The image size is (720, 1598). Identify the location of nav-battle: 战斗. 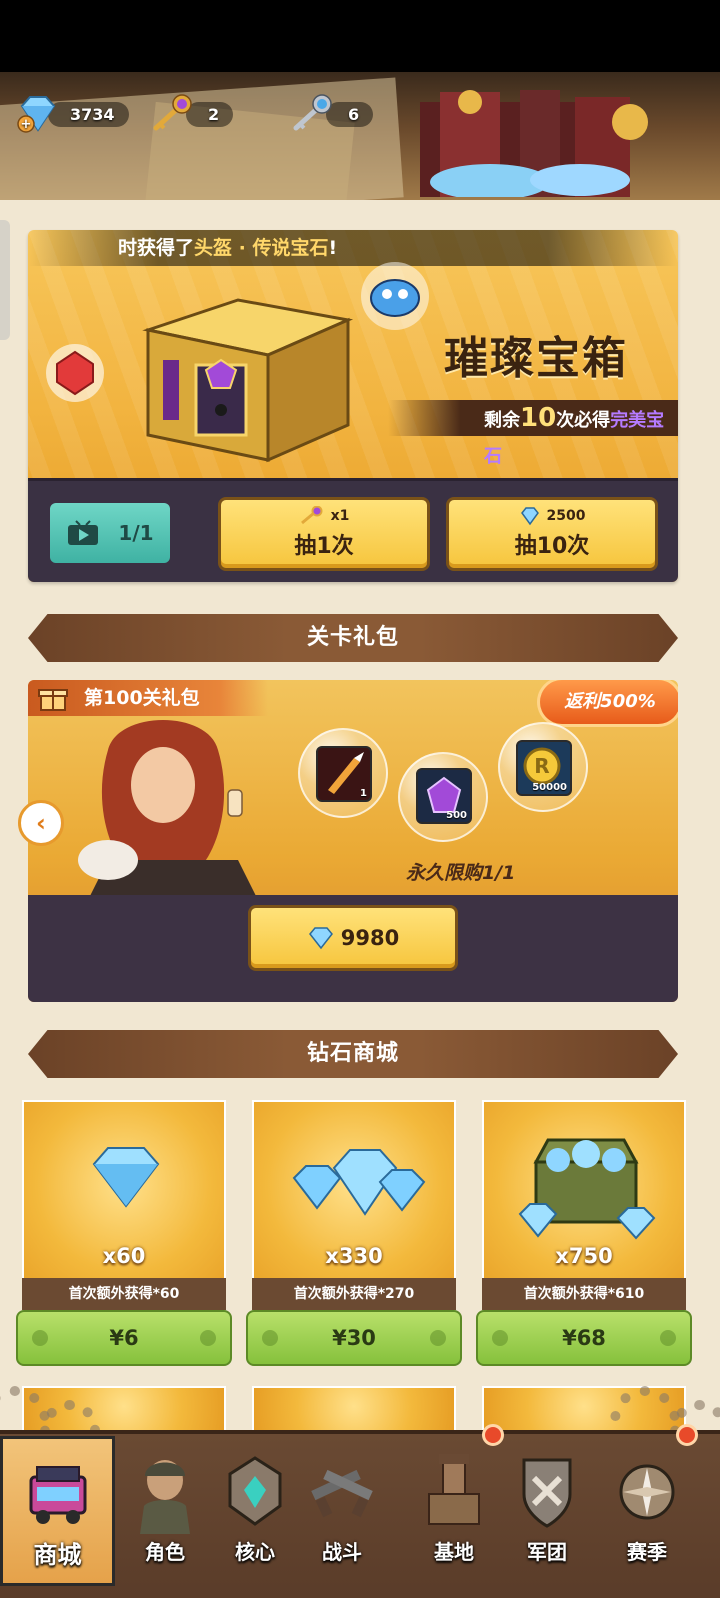
(342, 1515).